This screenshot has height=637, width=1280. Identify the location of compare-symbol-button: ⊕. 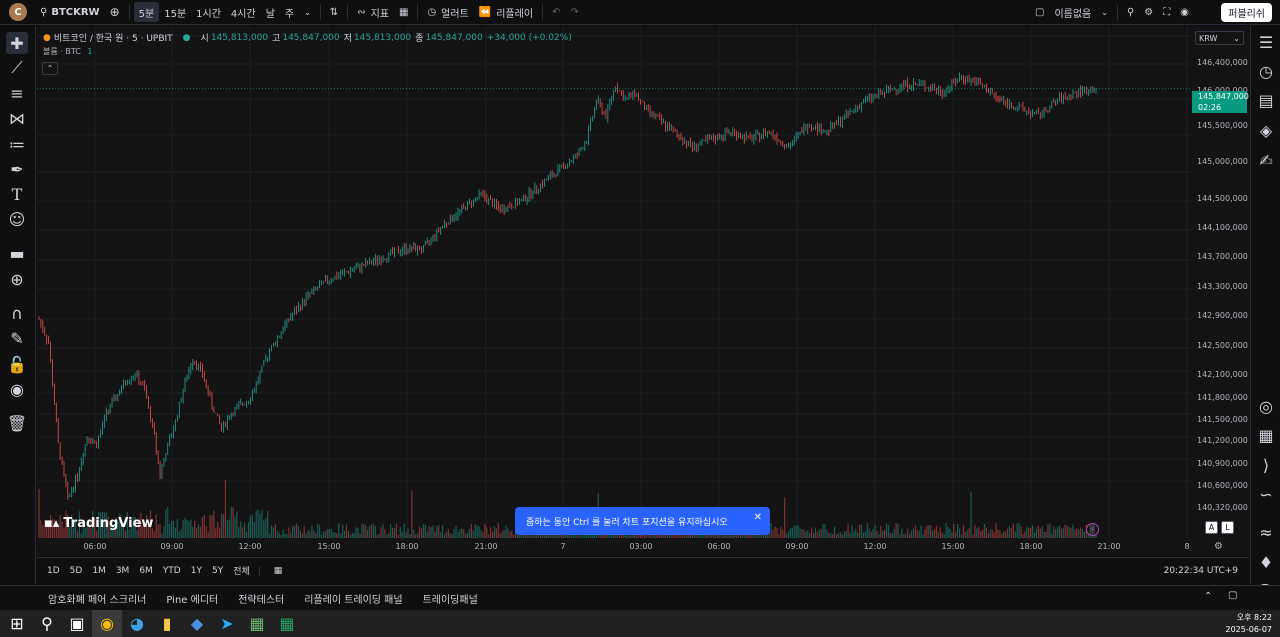
(115, 12).